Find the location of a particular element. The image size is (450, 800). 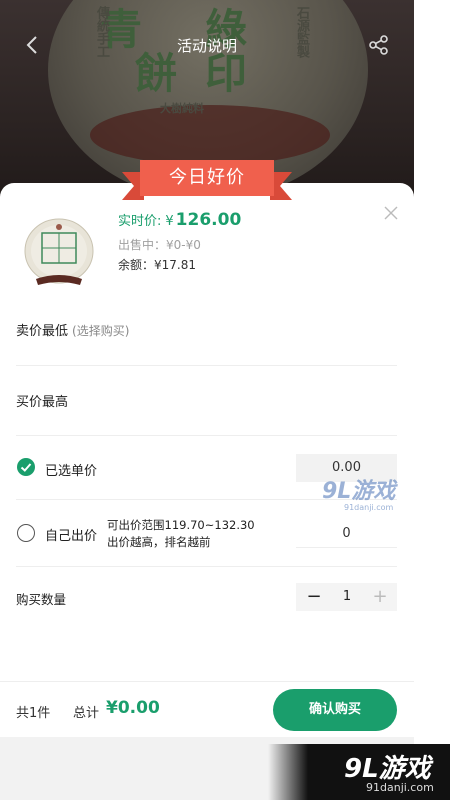

increase-button: + is located at coordinates (380, 597).